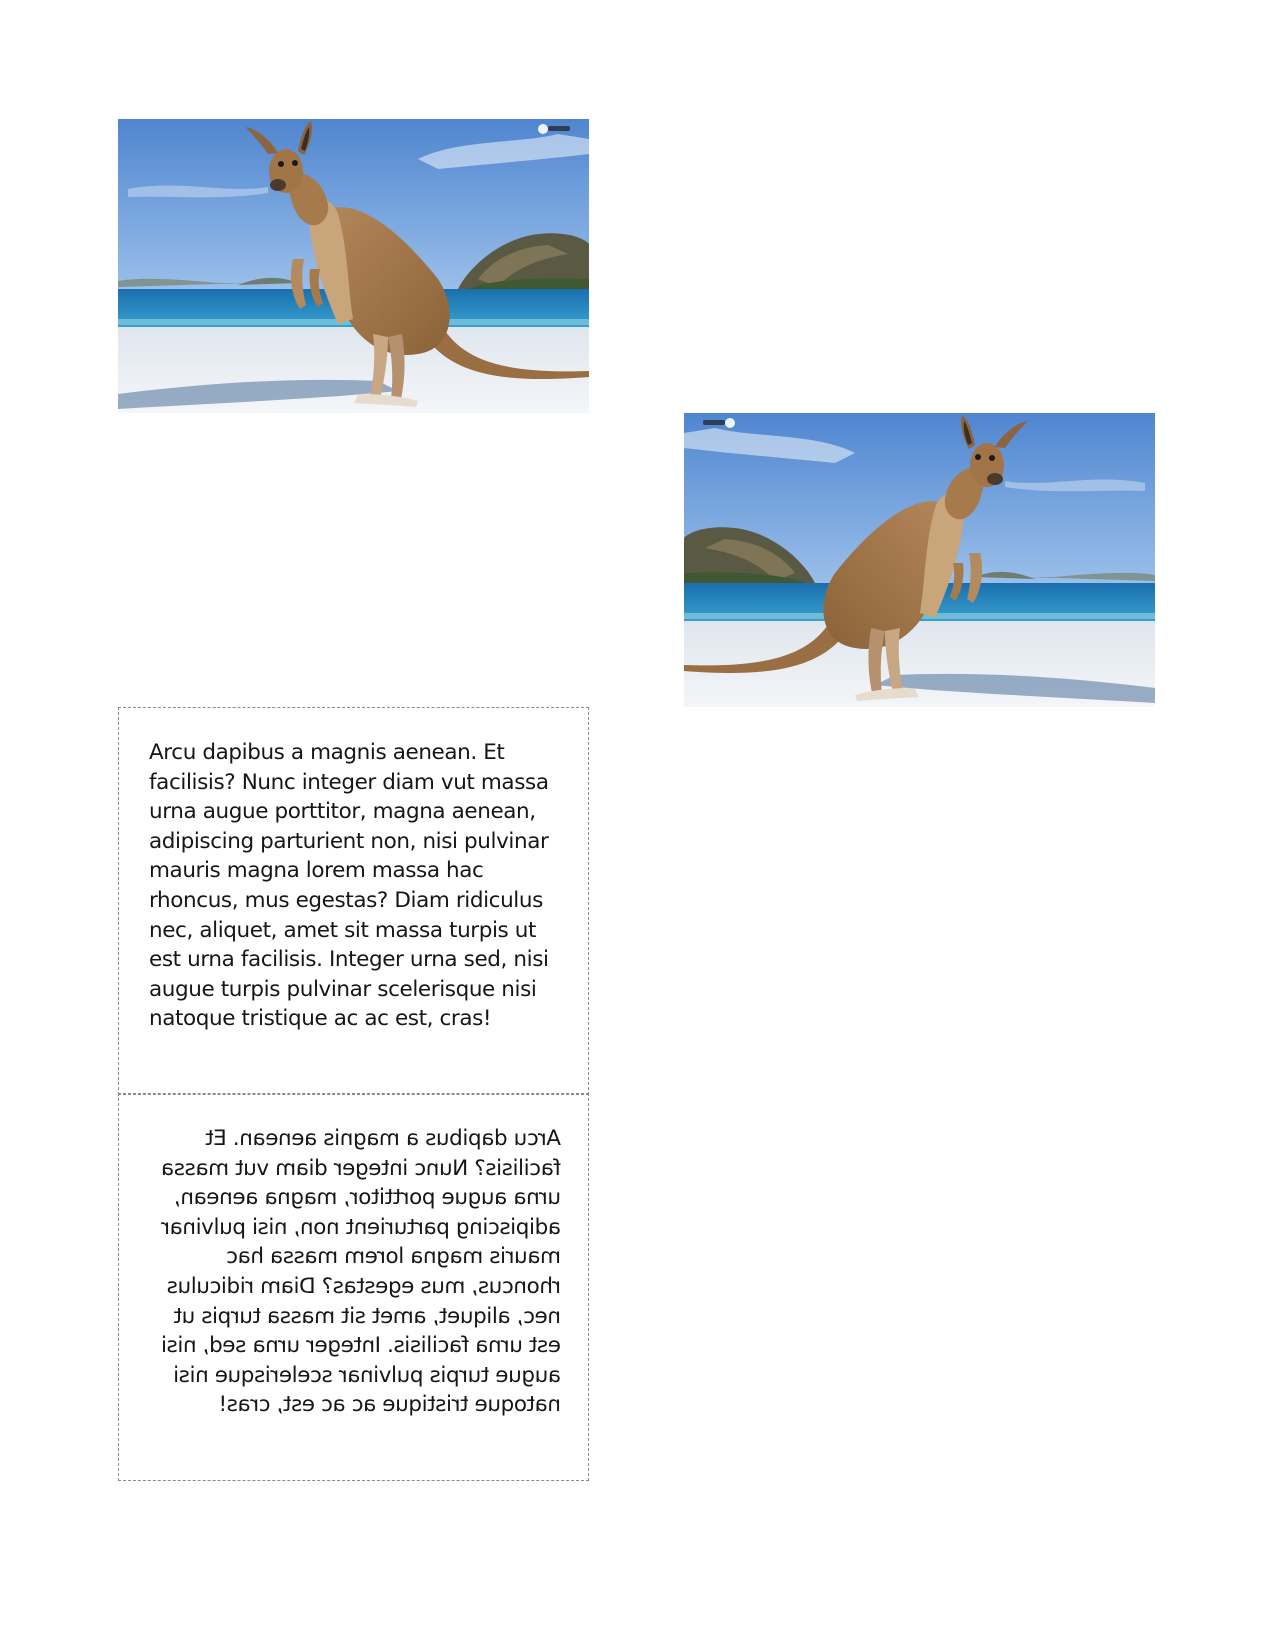 The width and height of the screenshot is (1275, 1650). I want to click on kangaroo-photo-graphic, so click(353, 266).